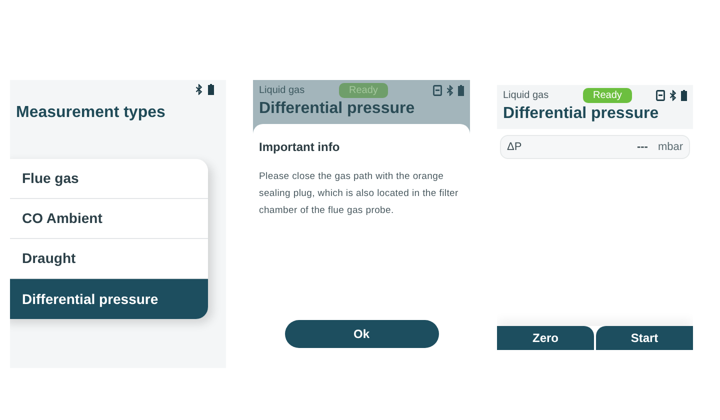  What do you see at coordinates (545, 338) in the screenshot?
I see `action-button: Zero` at bounding box center [545, 338].